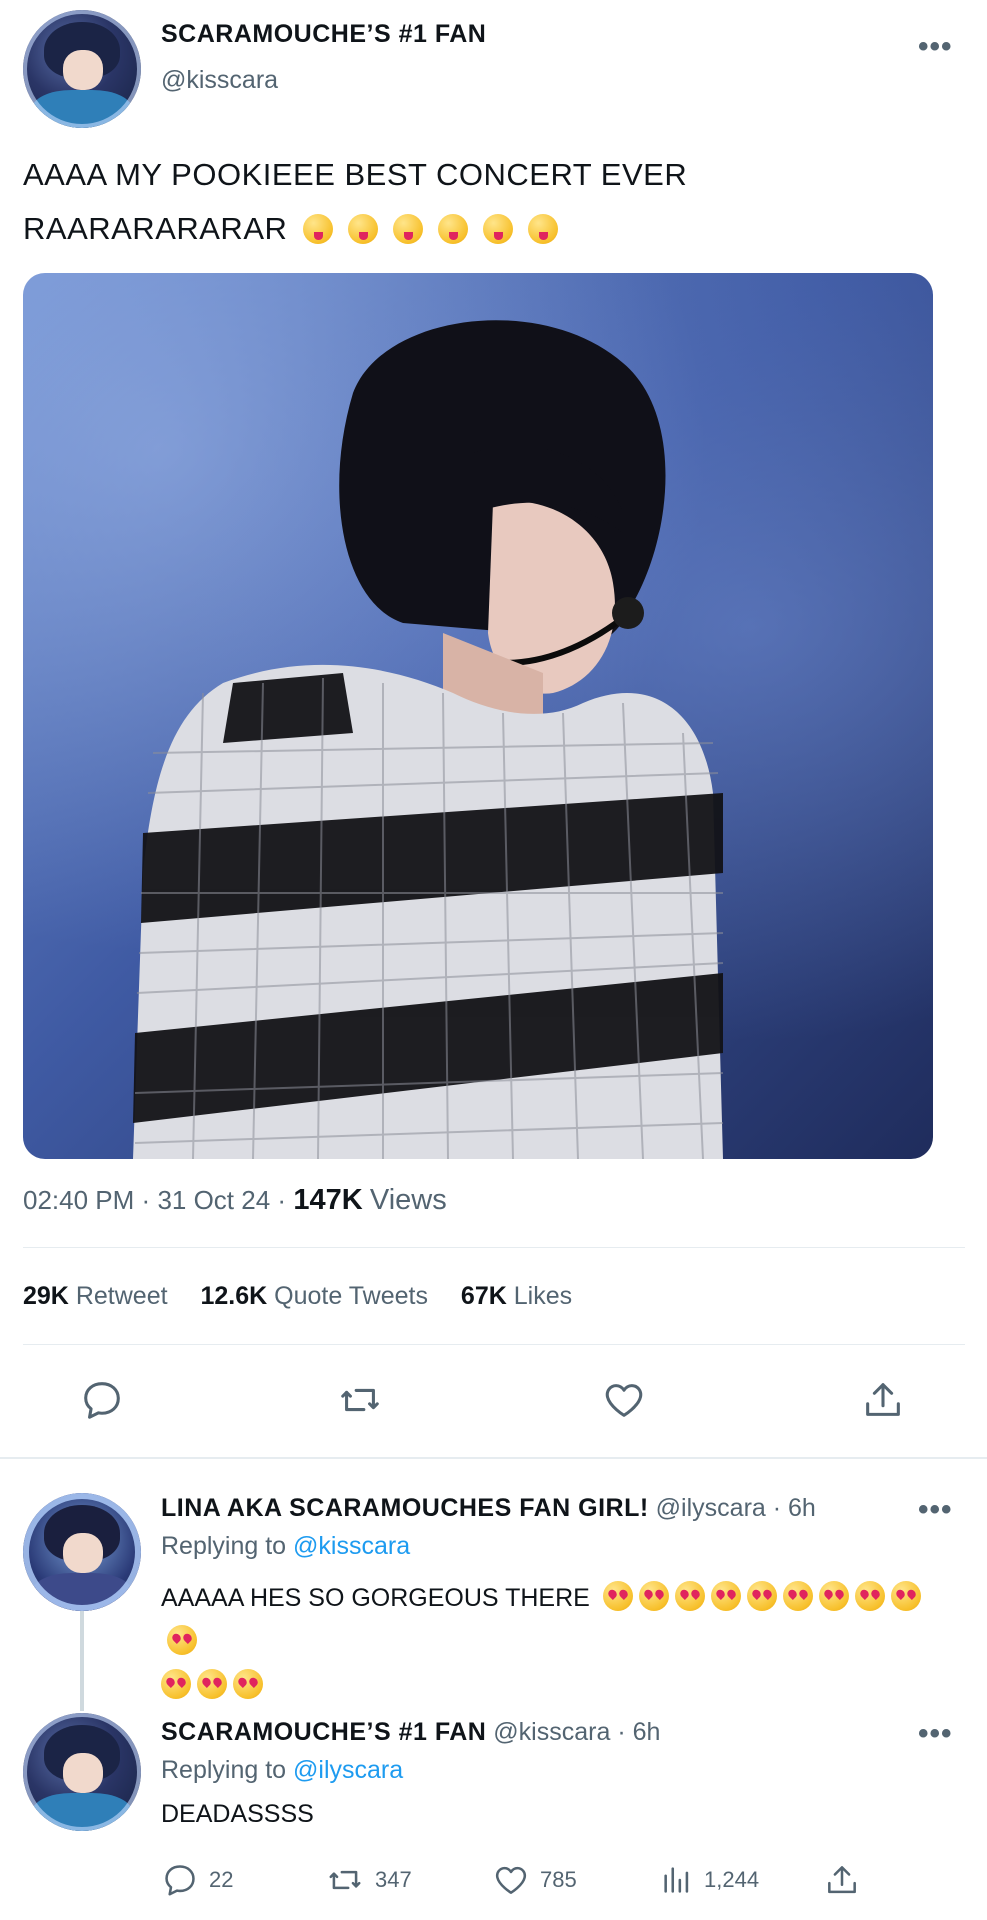 The width and height of the screenshot is (987, 1920). I want to click on likes-count: 67K, so click(483, 1296).